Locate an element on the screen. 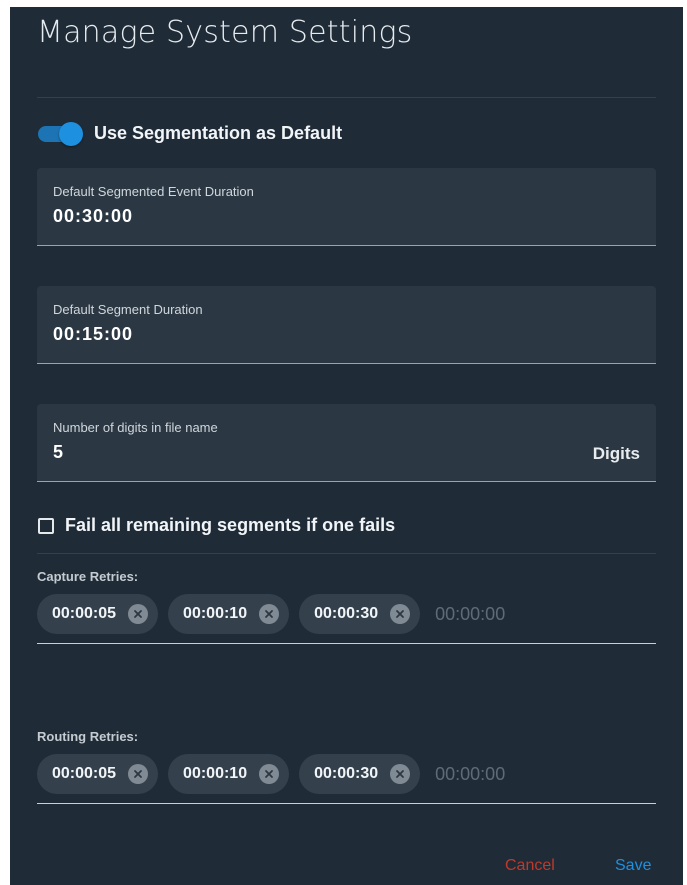 The width and height of the screenshot is (687, 885). routing-retry-chip: 00:00:10 is located at coordinates (229, 774).